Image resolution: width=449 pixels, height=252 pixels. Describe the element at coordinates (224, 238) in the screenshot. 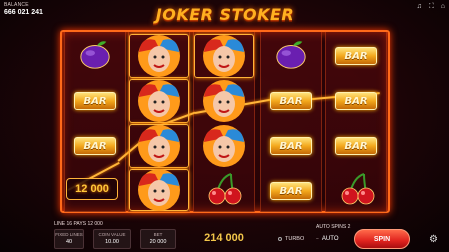

I see `total-win: 214 000` at that location.